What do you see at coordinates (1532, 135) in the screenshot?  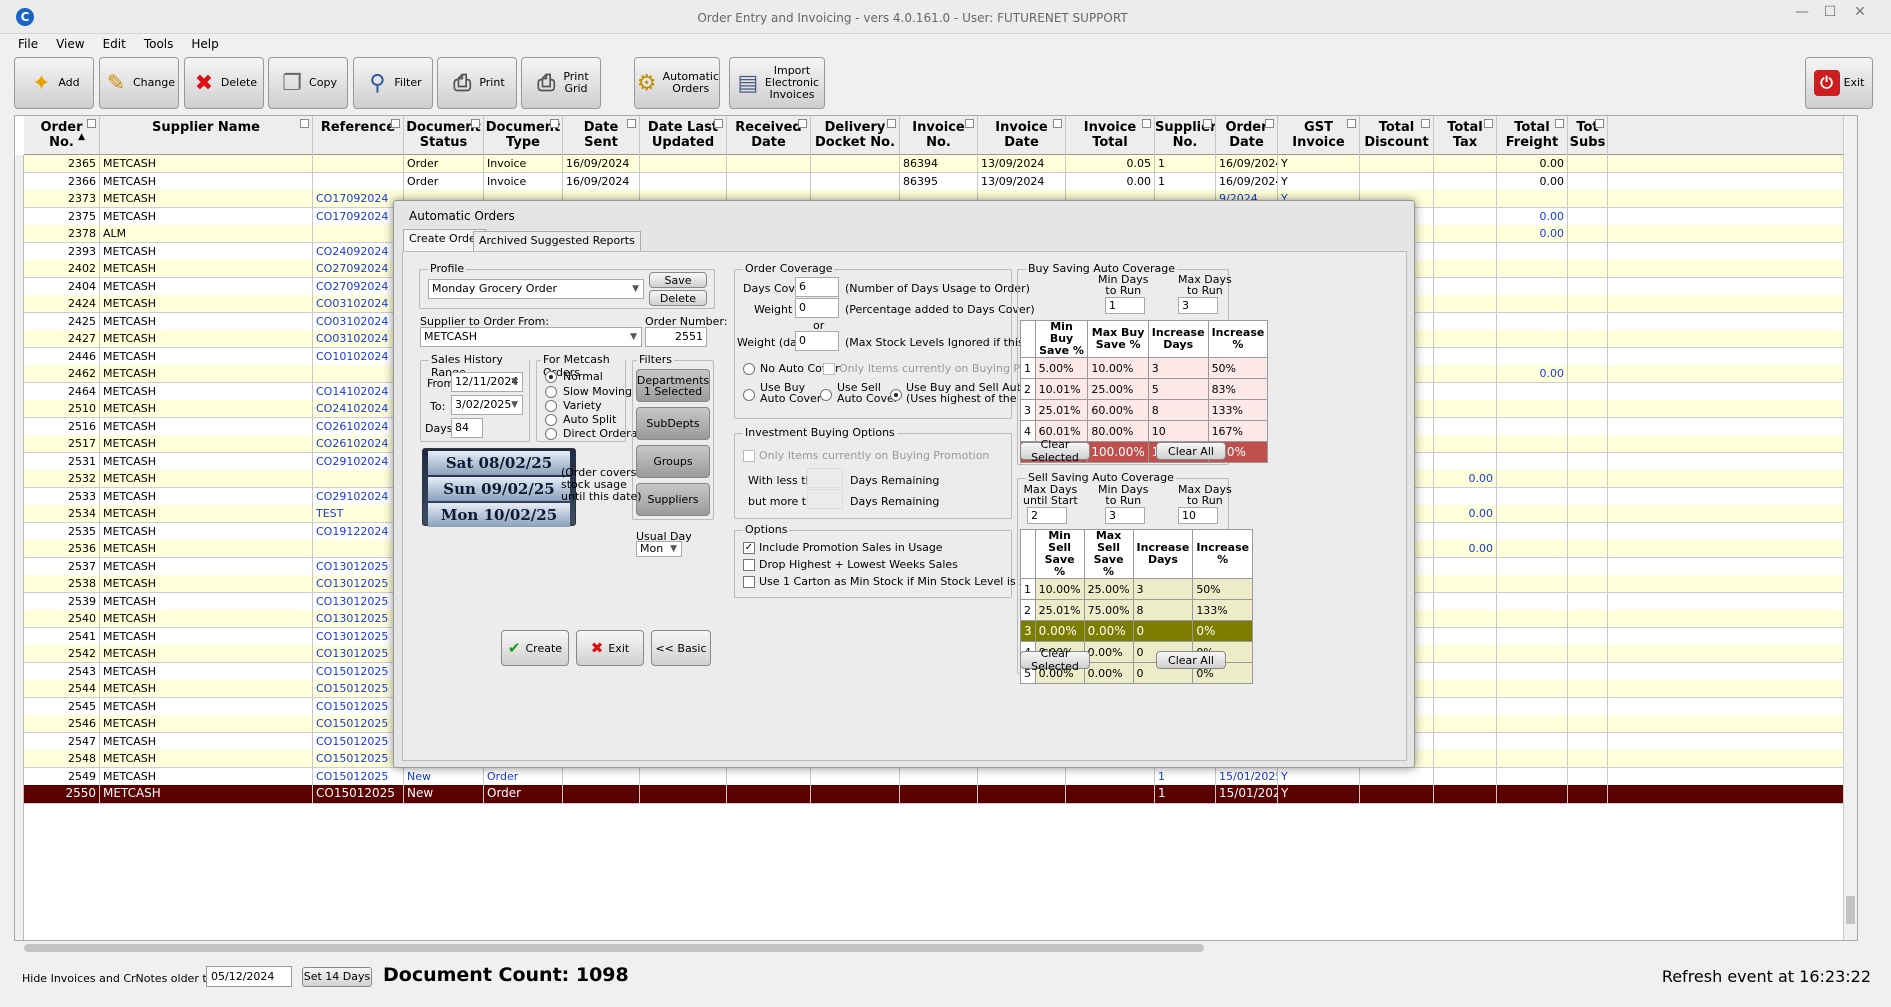 I see `column-header: Total Freight` at bounding box center [1532, 135].